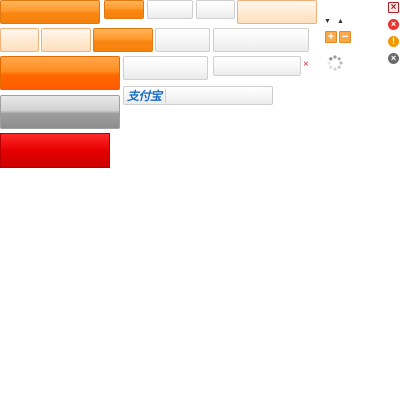 The image size is (400, 400). What do you see at coordinates (144, 96) in the screenshot?
I see `alipay-logo: 支付宝` at bounding box center [144, 96].